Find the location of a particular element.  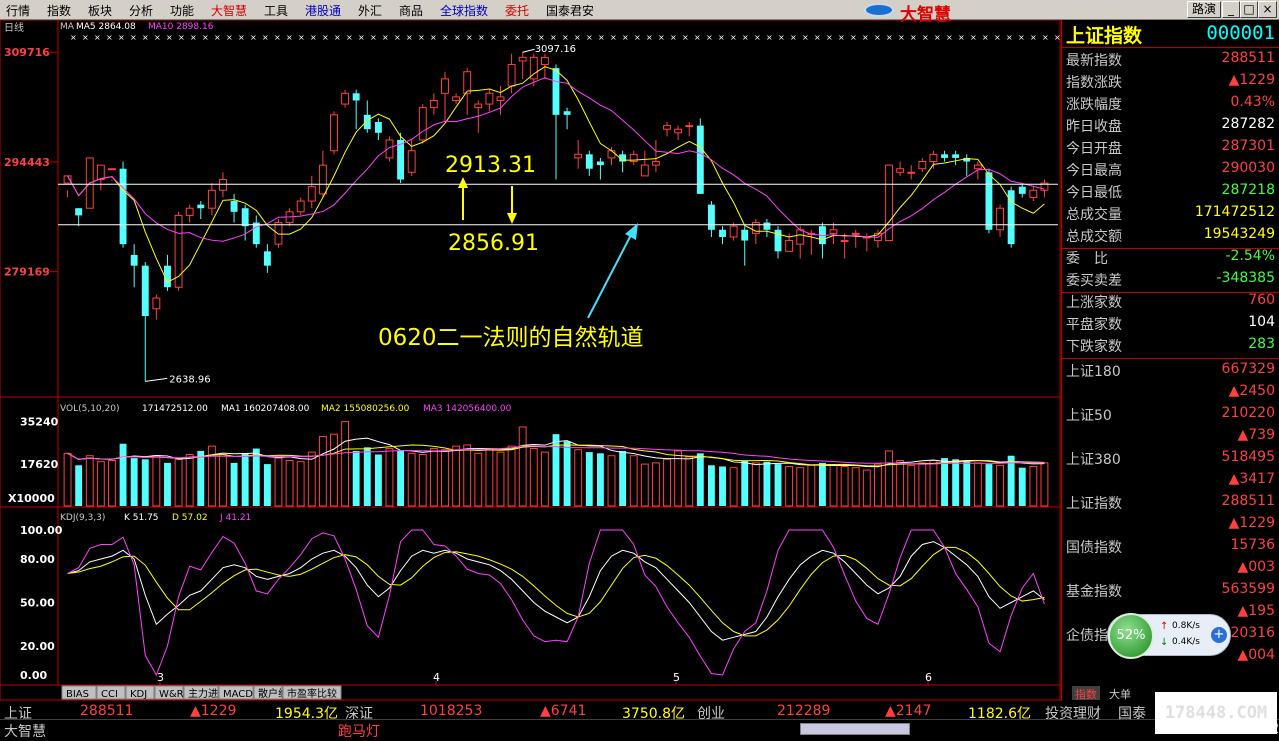

menu-3: 分析 is located at coordinates (141, 10).